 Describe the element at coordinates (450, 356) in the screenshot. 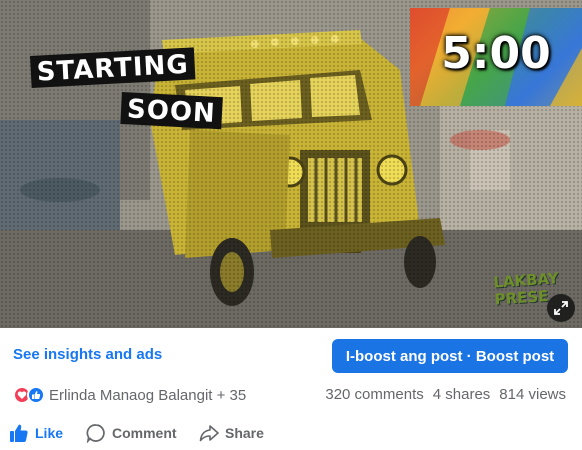

I see `boost-post-button: I-boost ang post · Boost post` at that location.